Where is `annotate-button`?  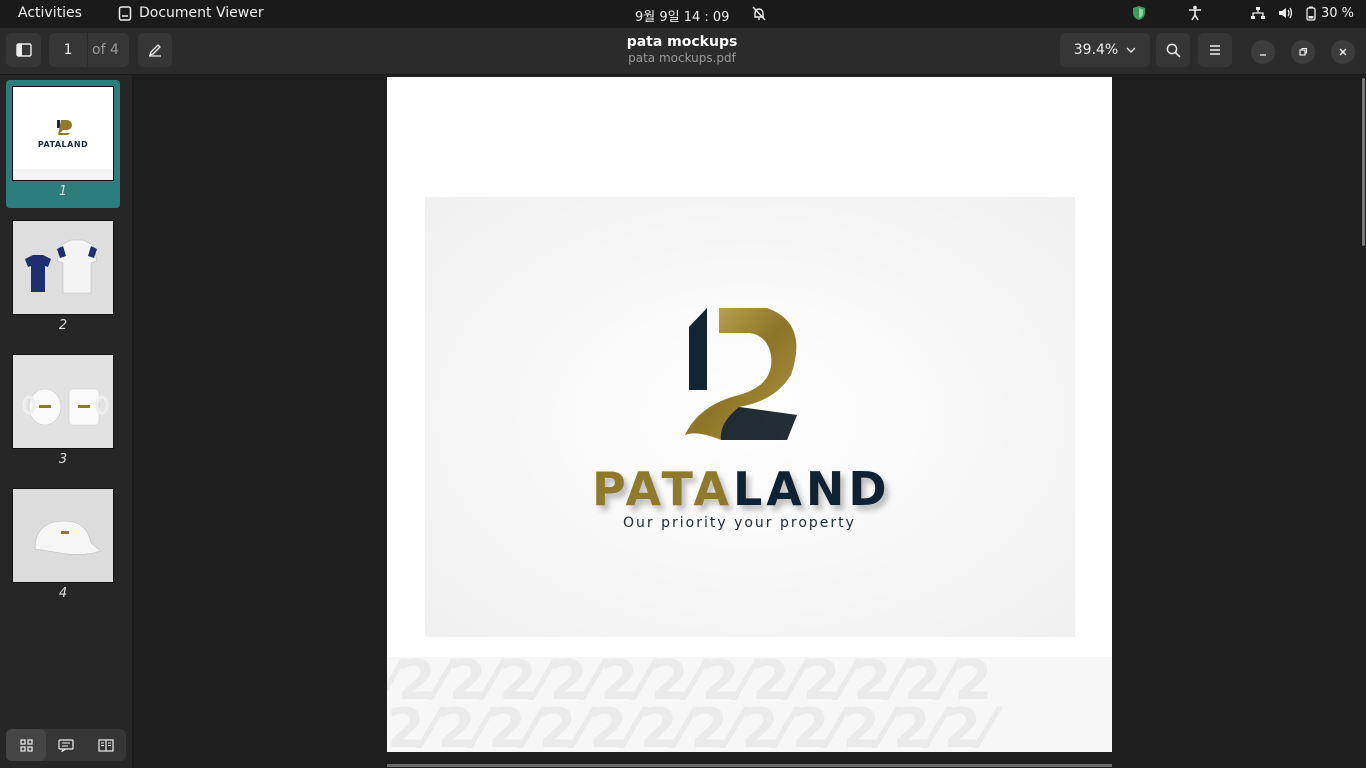
annotate-button is located at coordinates (155, 50).